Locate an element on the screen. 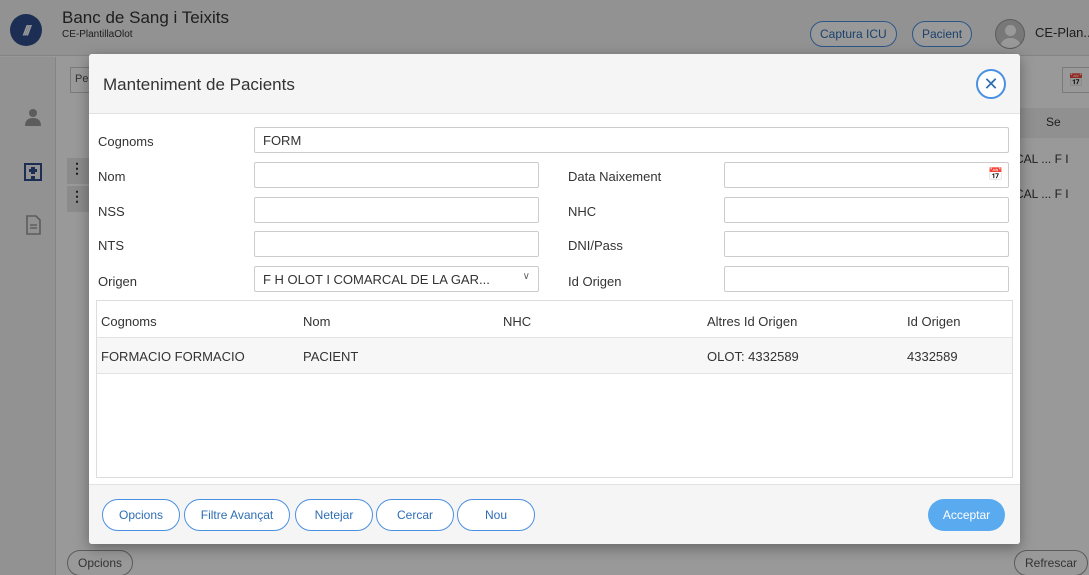 Image resolution: width=1089 pixels, height=575 pixels. column-header-nhc: NHC is located at coordinates (517, 321).